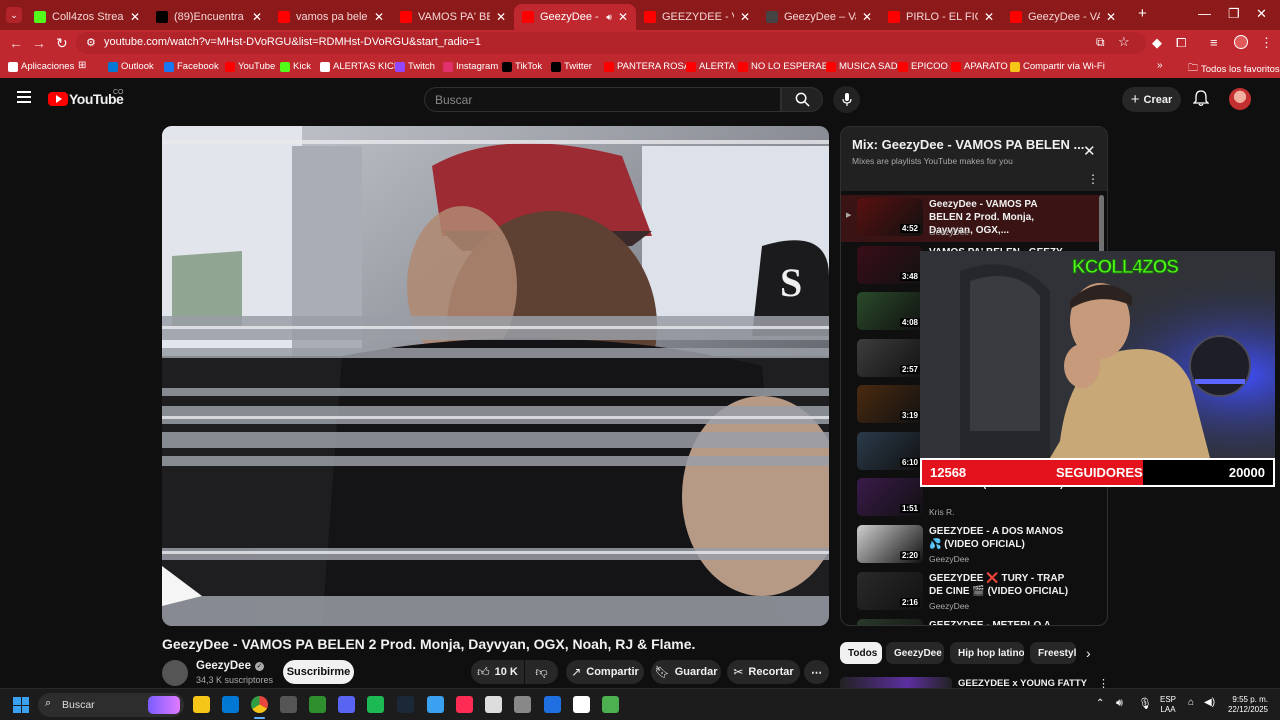 The height and width of the screenshot is (720, 1280). I want to click on speaker-tray-icon: 🔊︎, so click(1119, 703).